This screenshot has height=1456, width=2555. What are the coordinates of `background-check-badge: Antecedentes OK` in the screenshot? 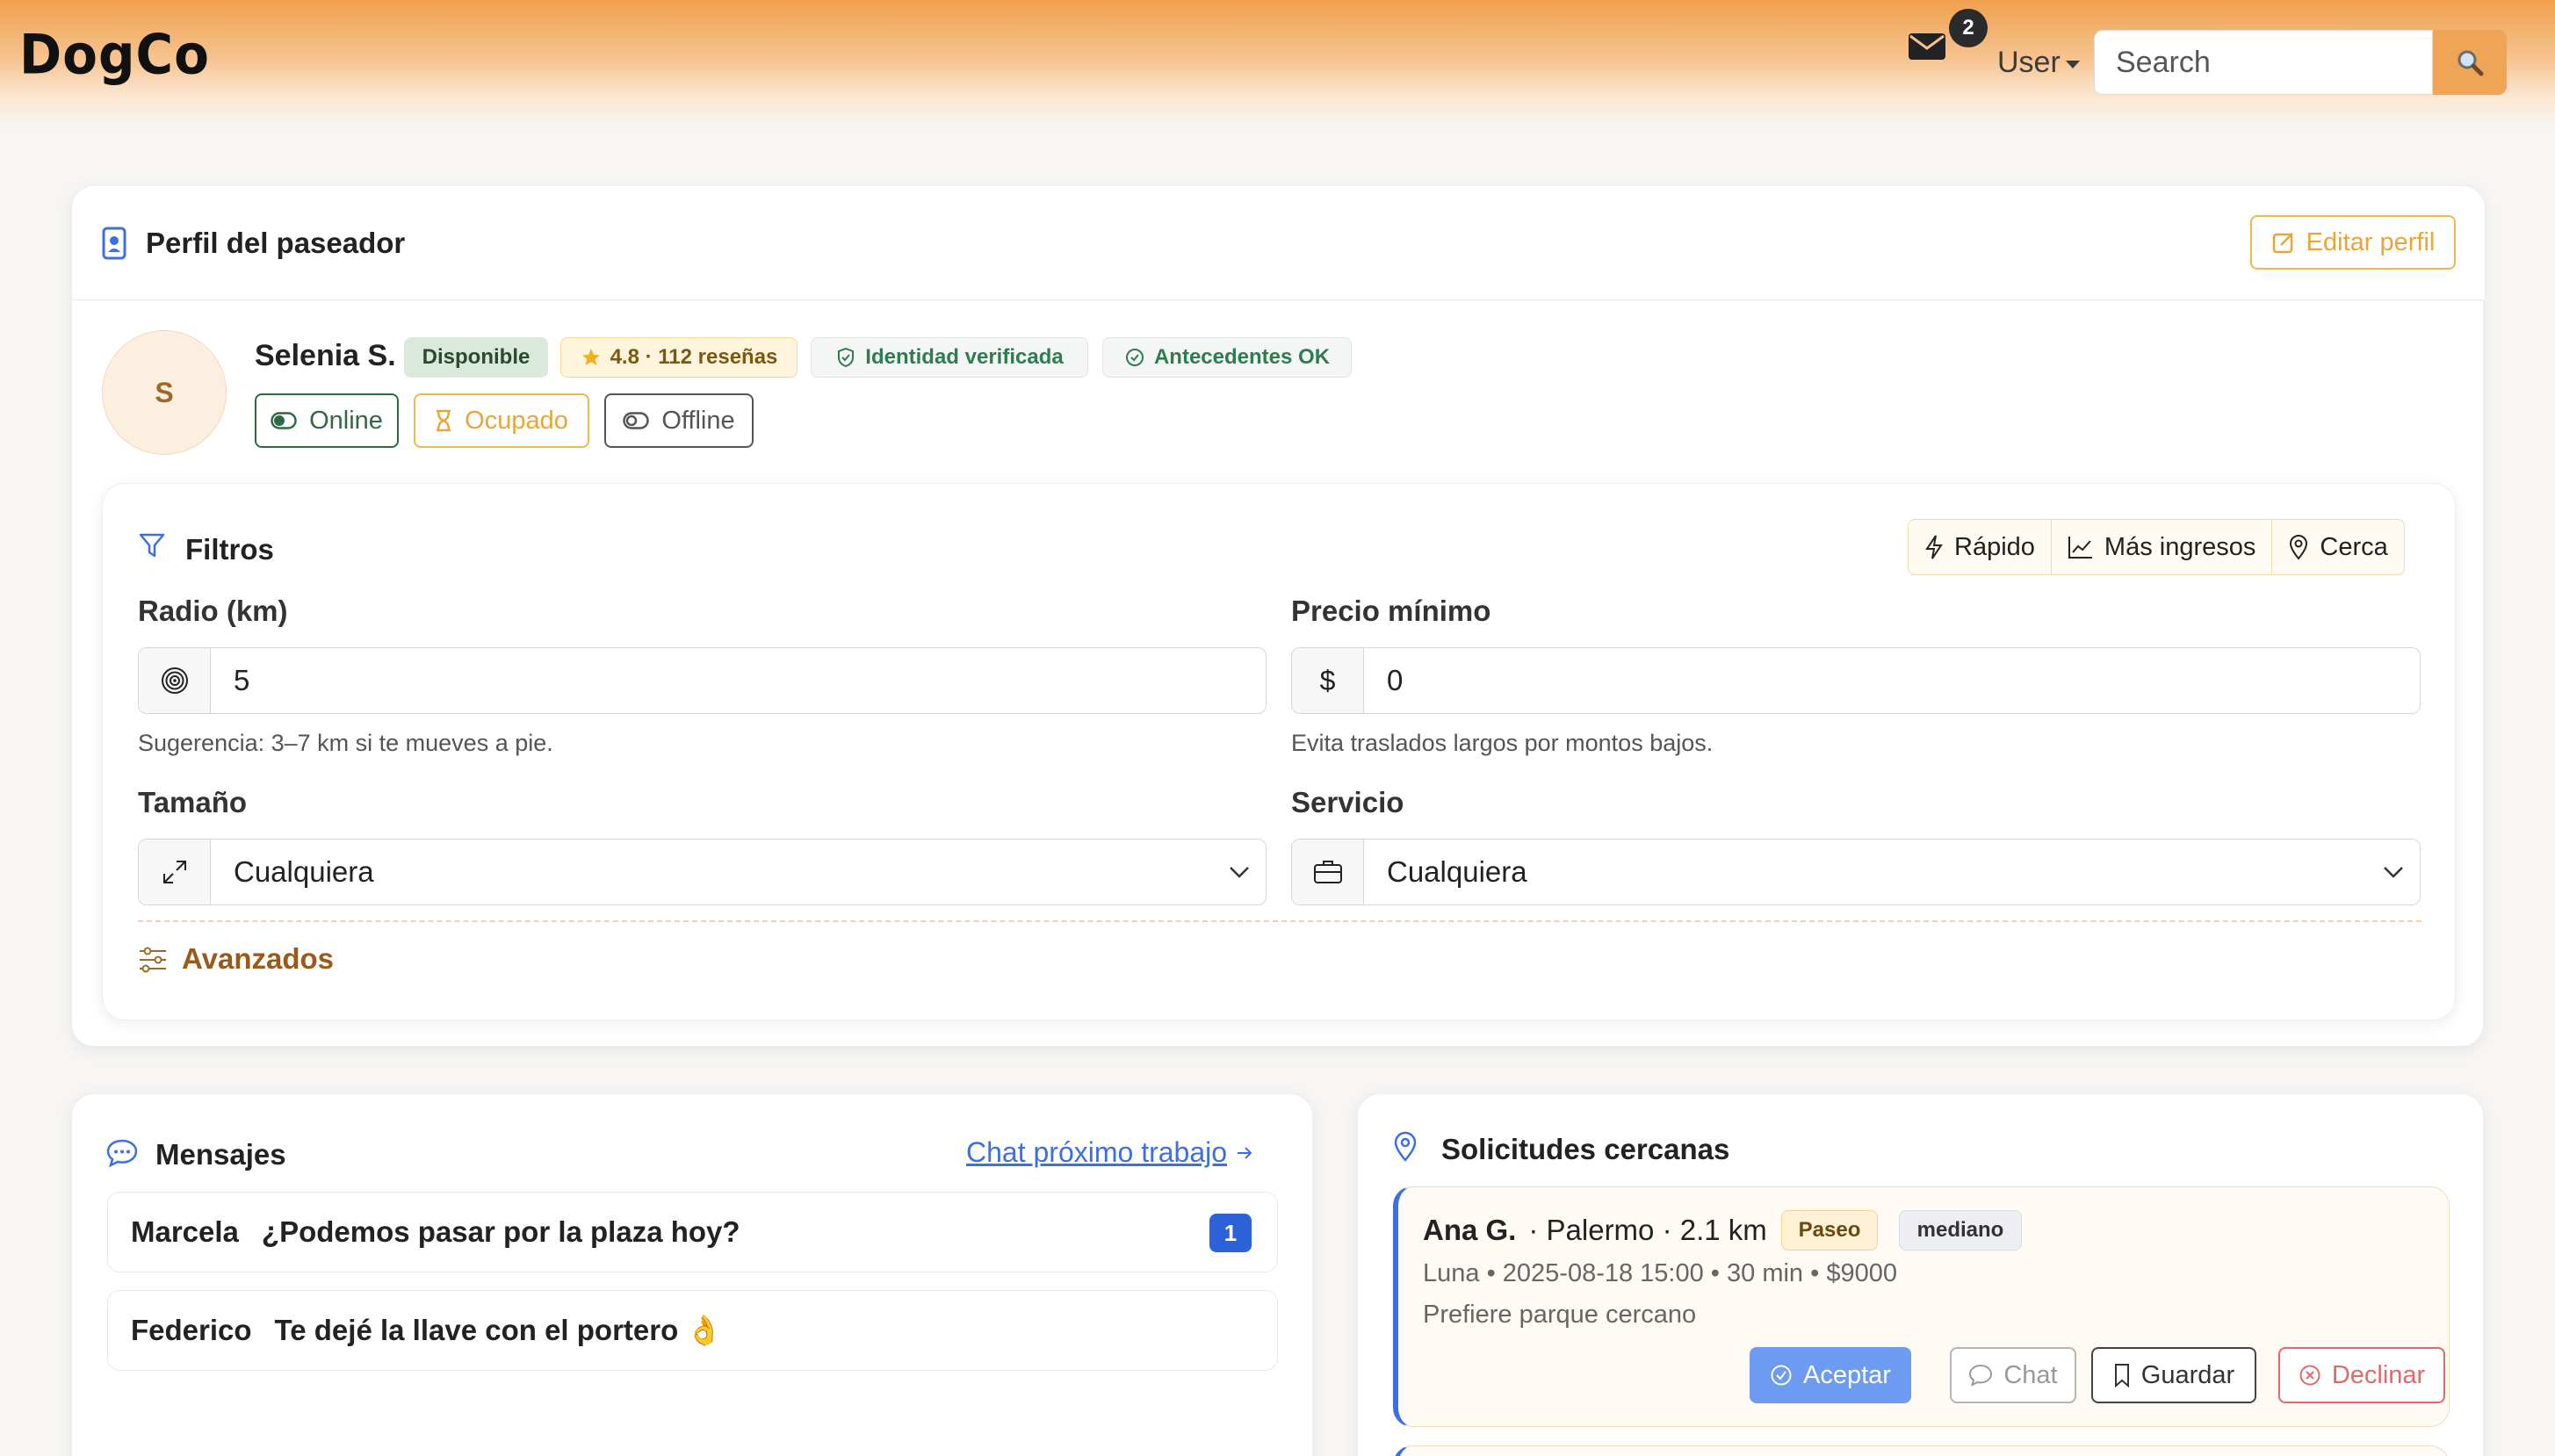 It's located at (1227, 357).